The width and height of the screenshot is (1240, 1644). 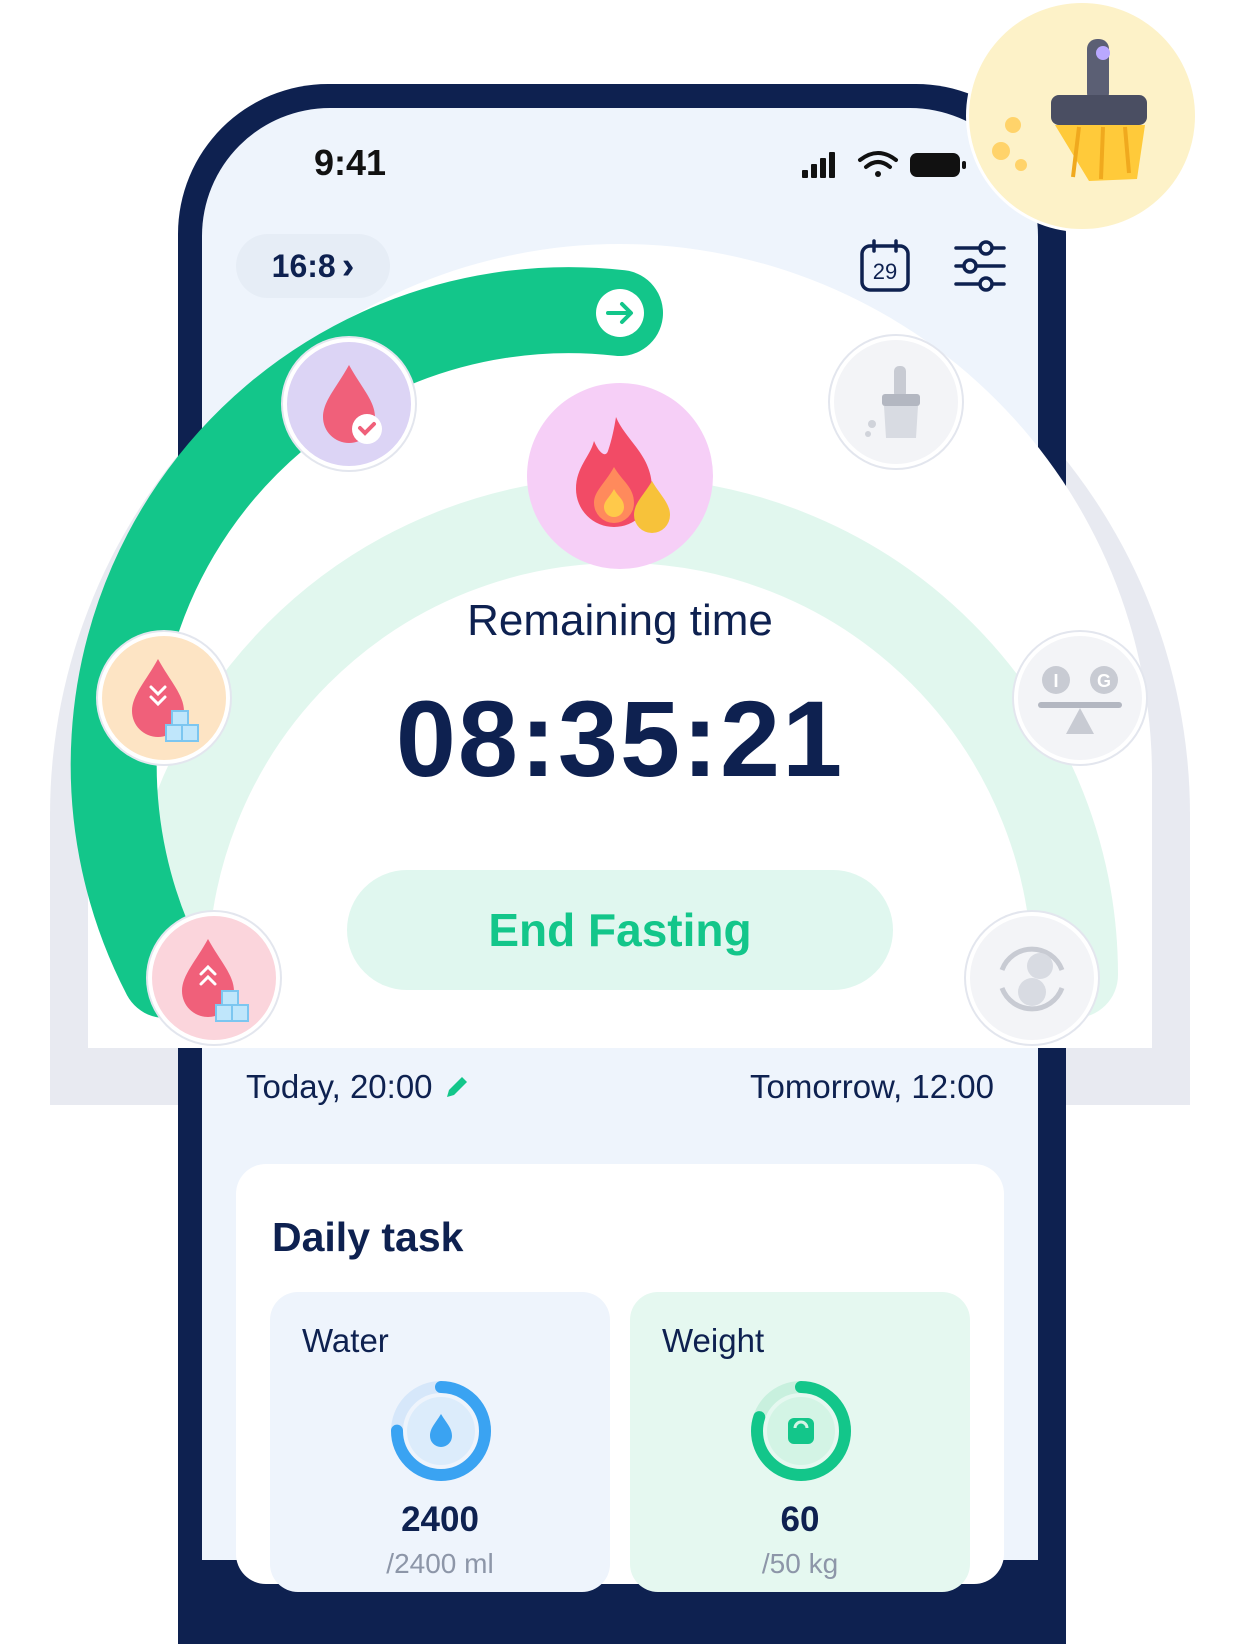 What do you see at coordinates (1104, 681) in the screenshot?
I see `svg-text: G` at bounding box center [1104, 681].